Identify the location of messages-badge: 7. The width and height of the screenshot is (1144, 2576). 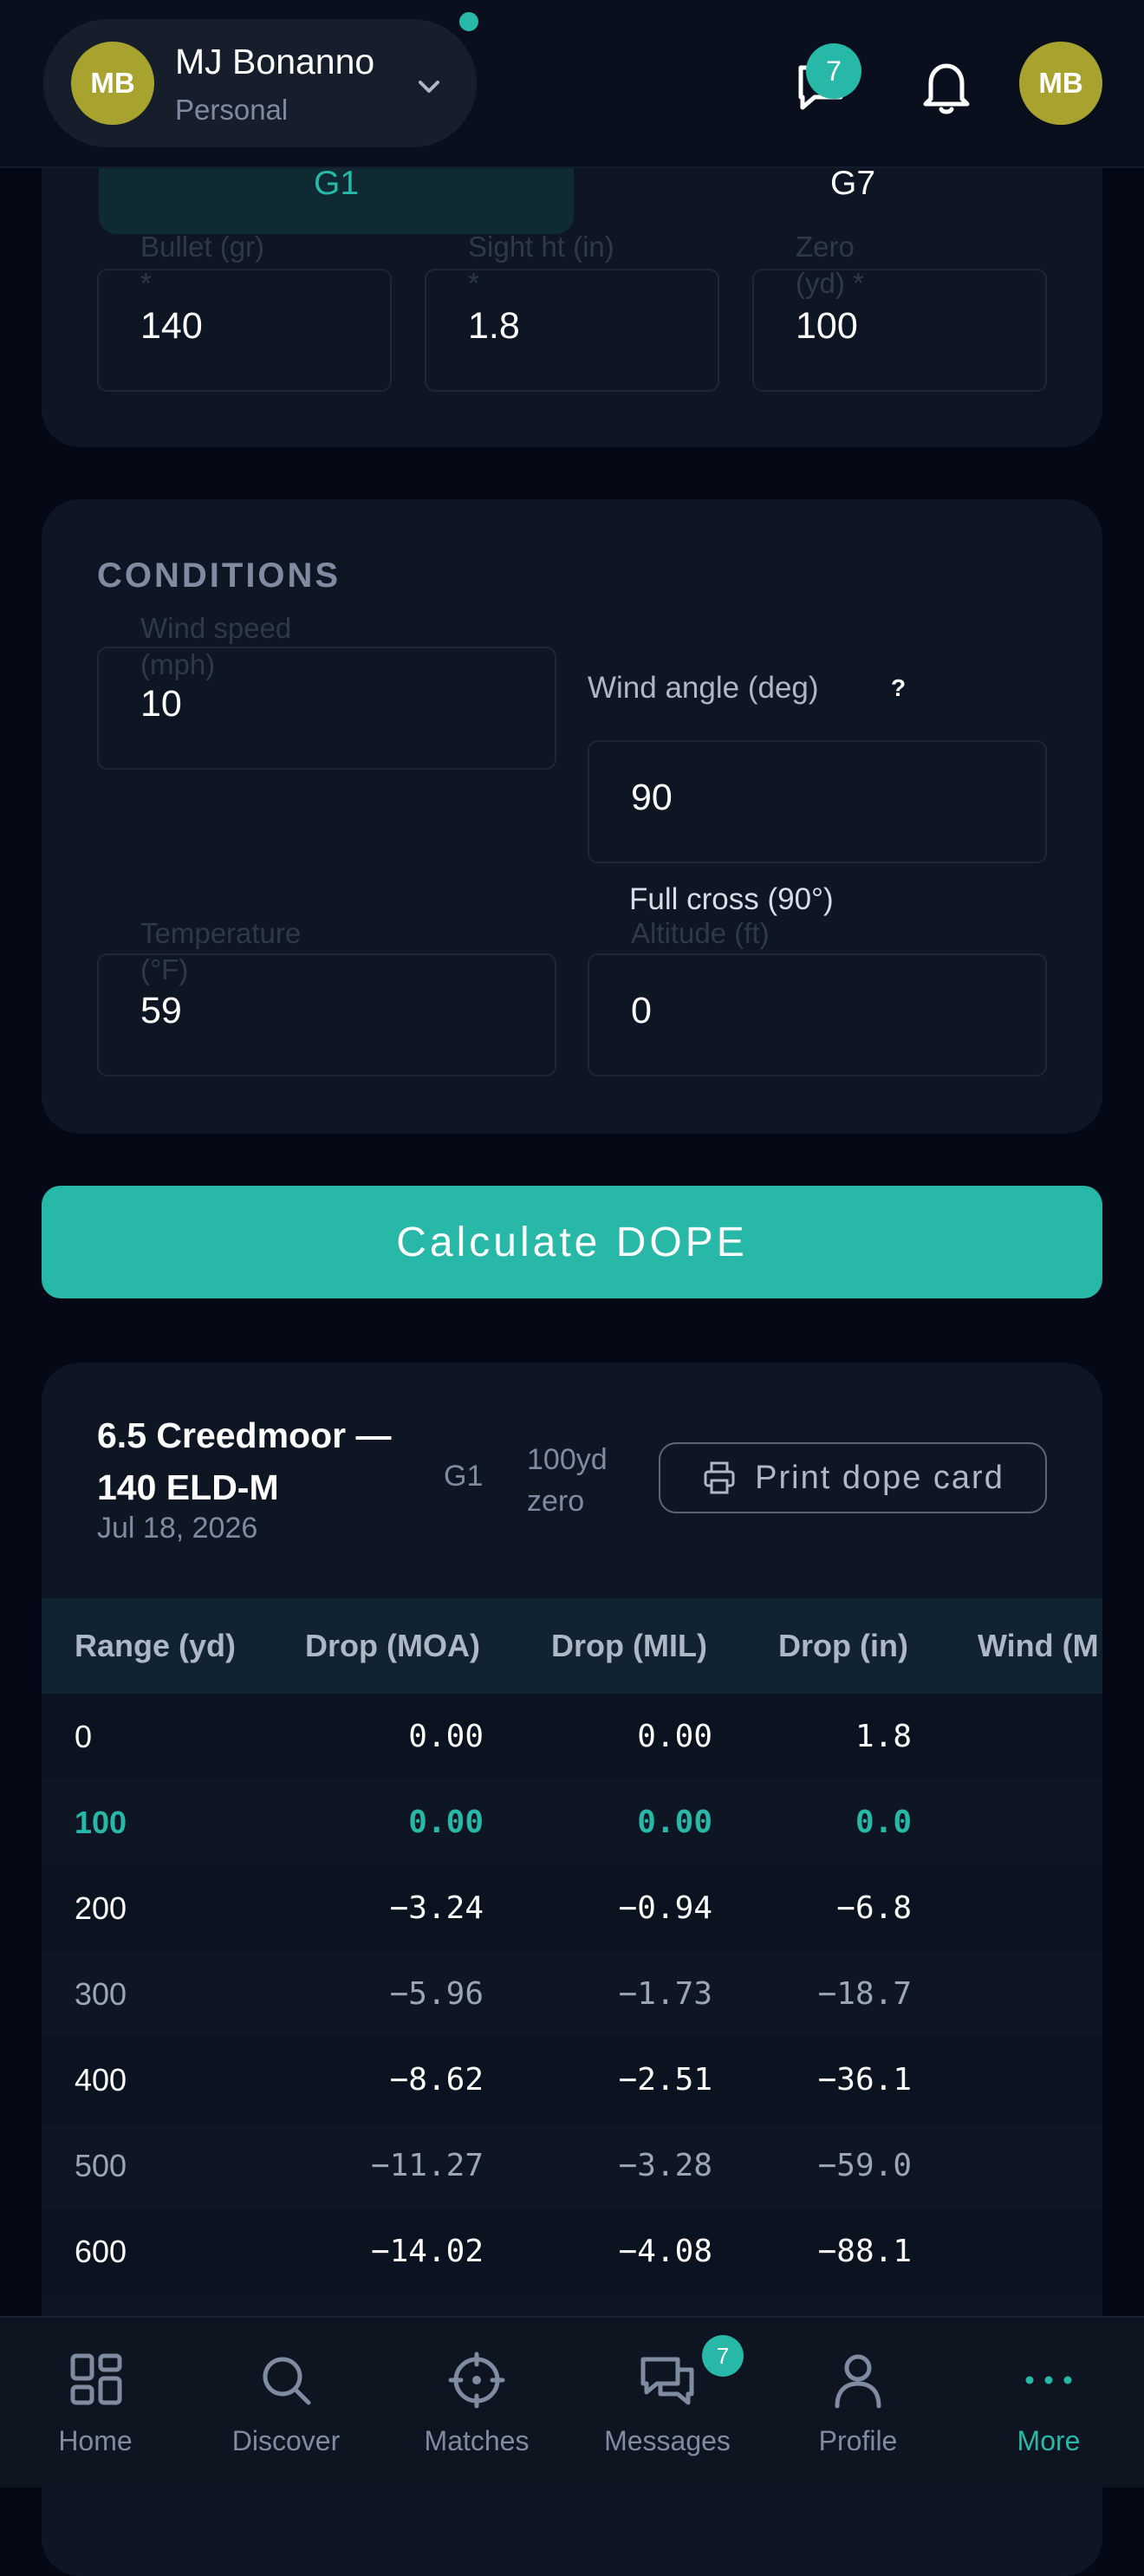
(833, 71).